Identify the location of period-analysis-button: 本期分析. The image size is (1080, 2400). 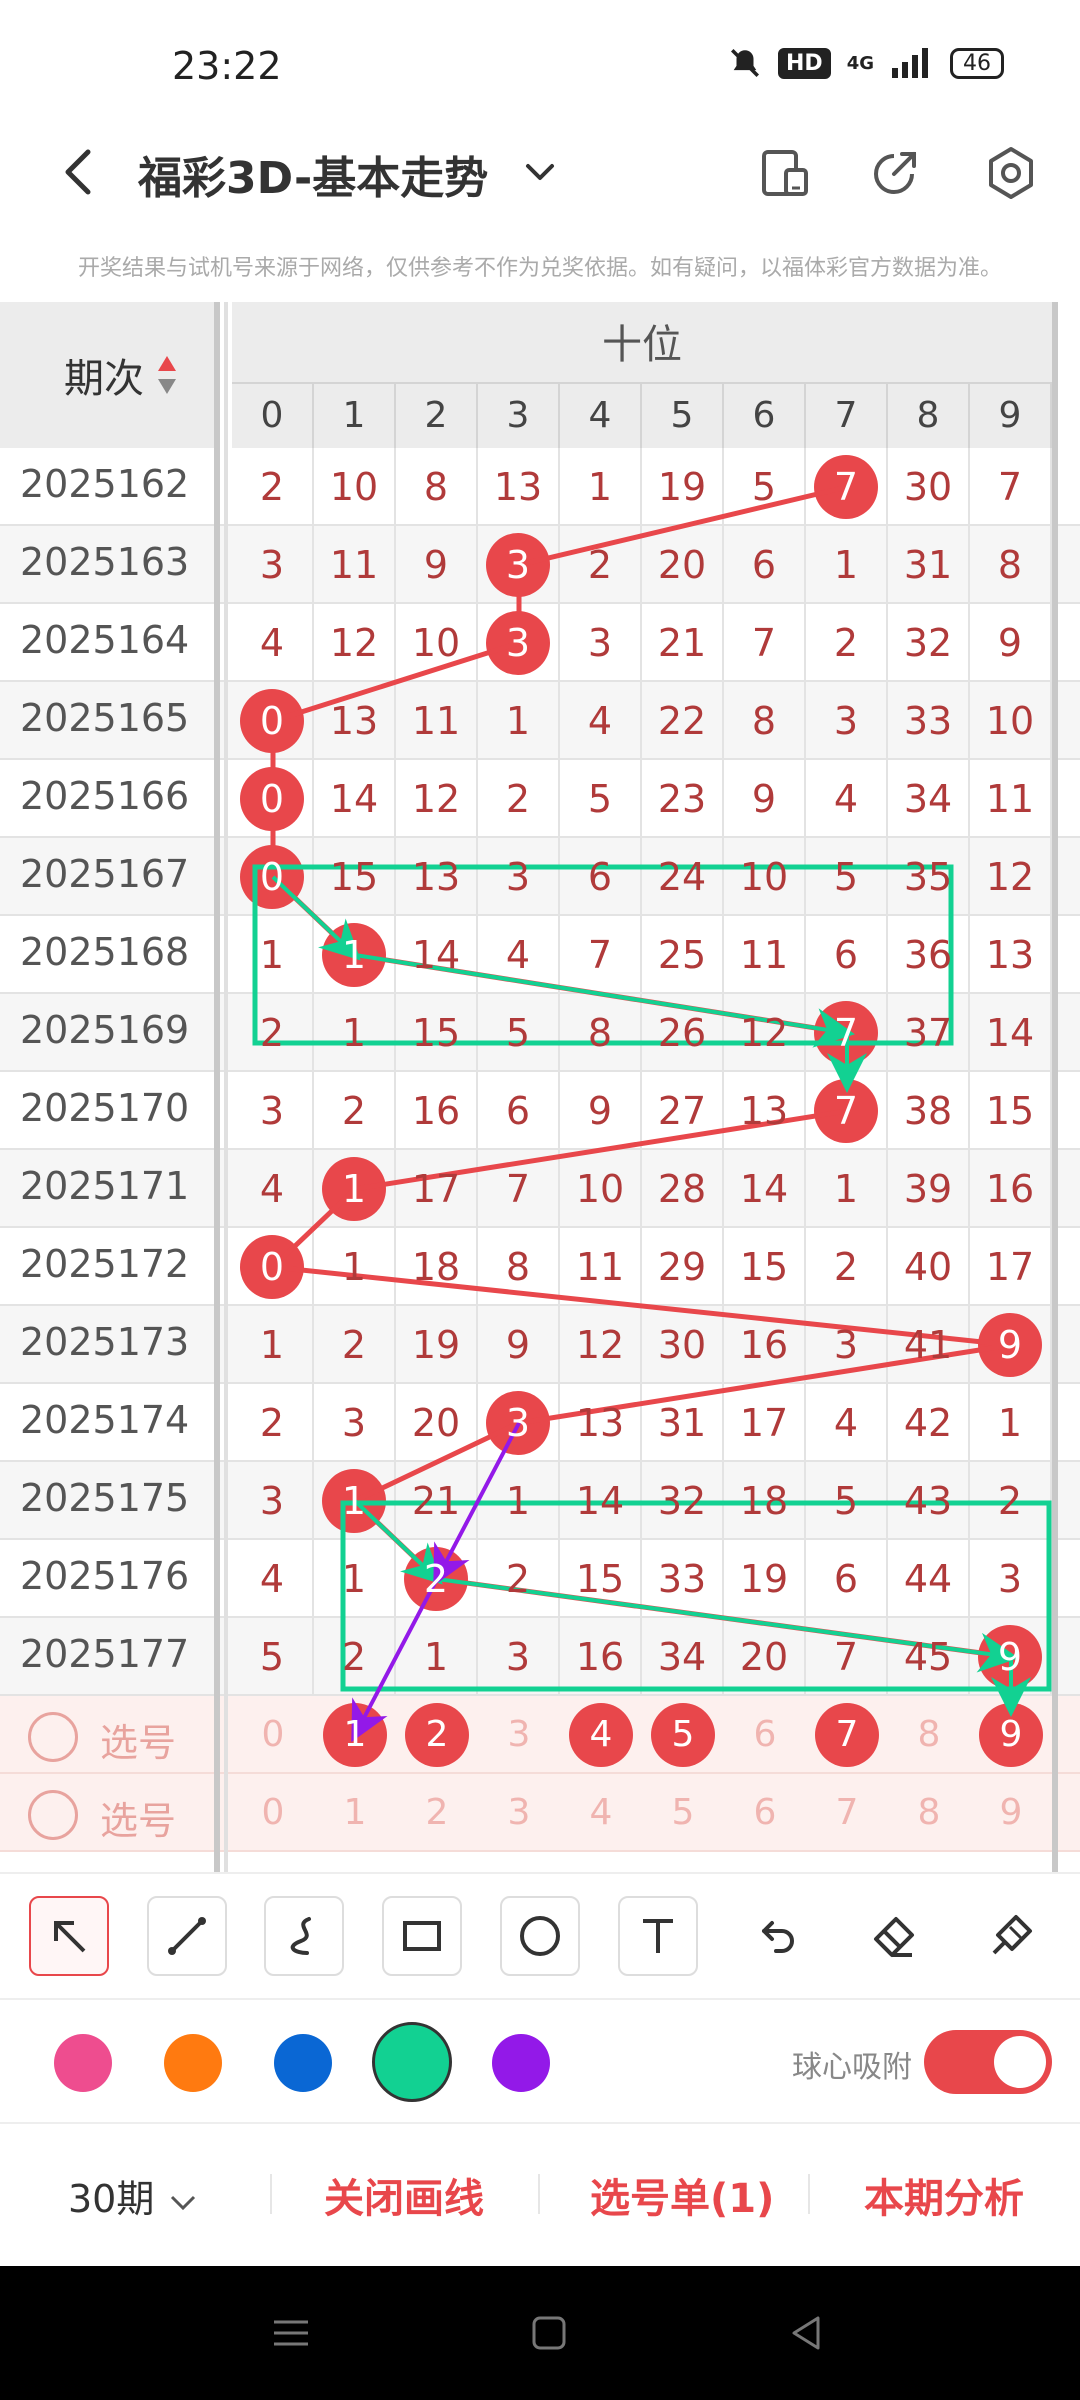
(944, 2195).